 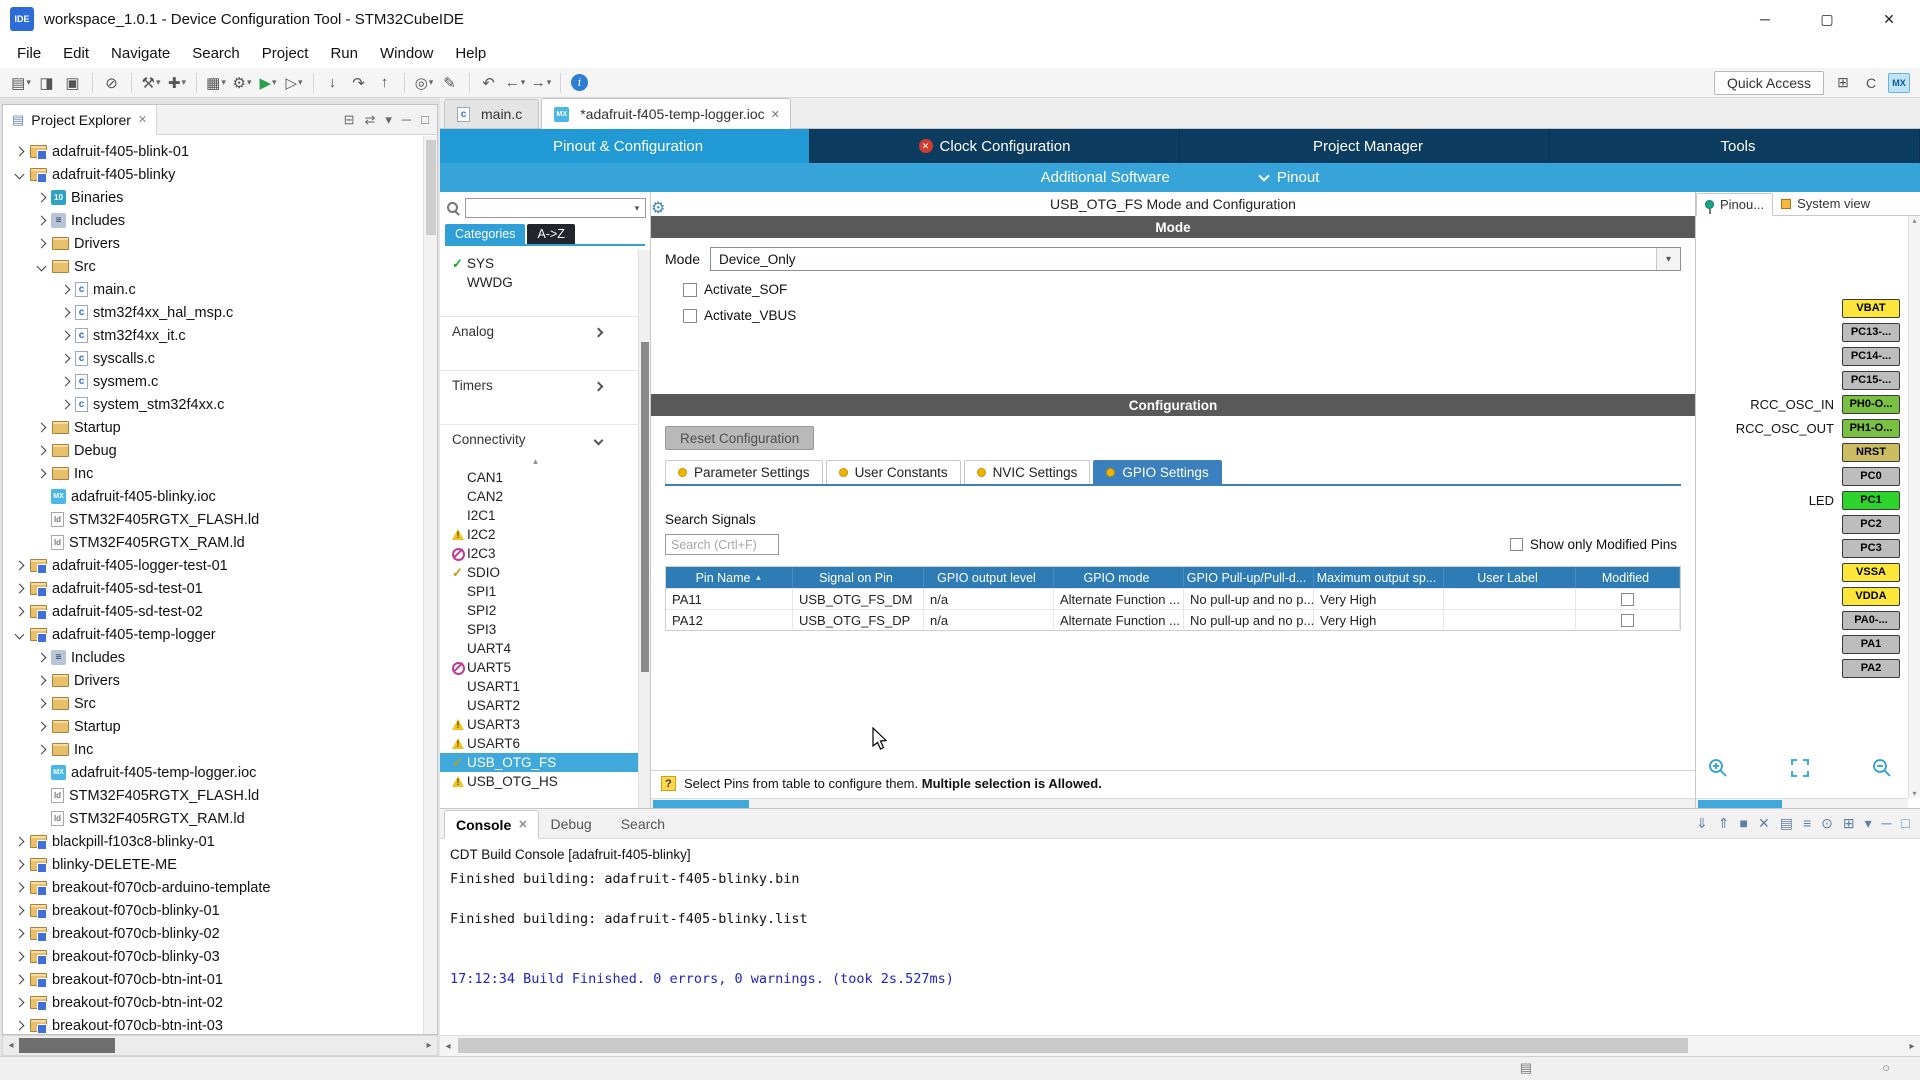 I want to click on menu-edit: Edit, so click(x=76, y=53).